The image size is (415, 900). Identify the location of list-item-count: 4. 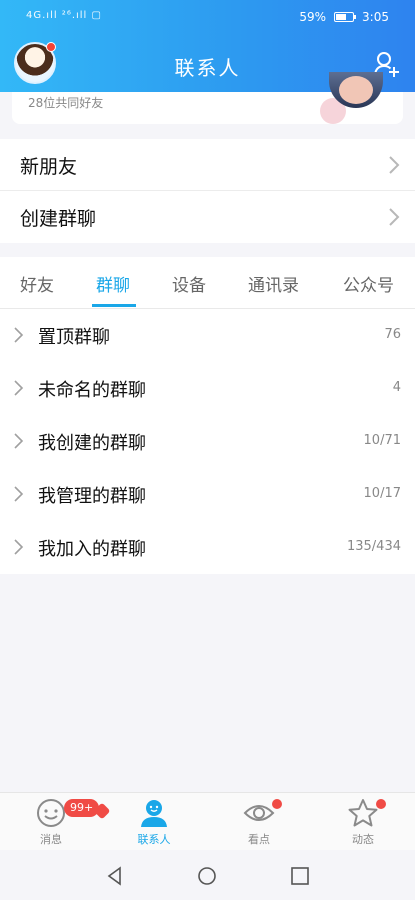
(396, 387).